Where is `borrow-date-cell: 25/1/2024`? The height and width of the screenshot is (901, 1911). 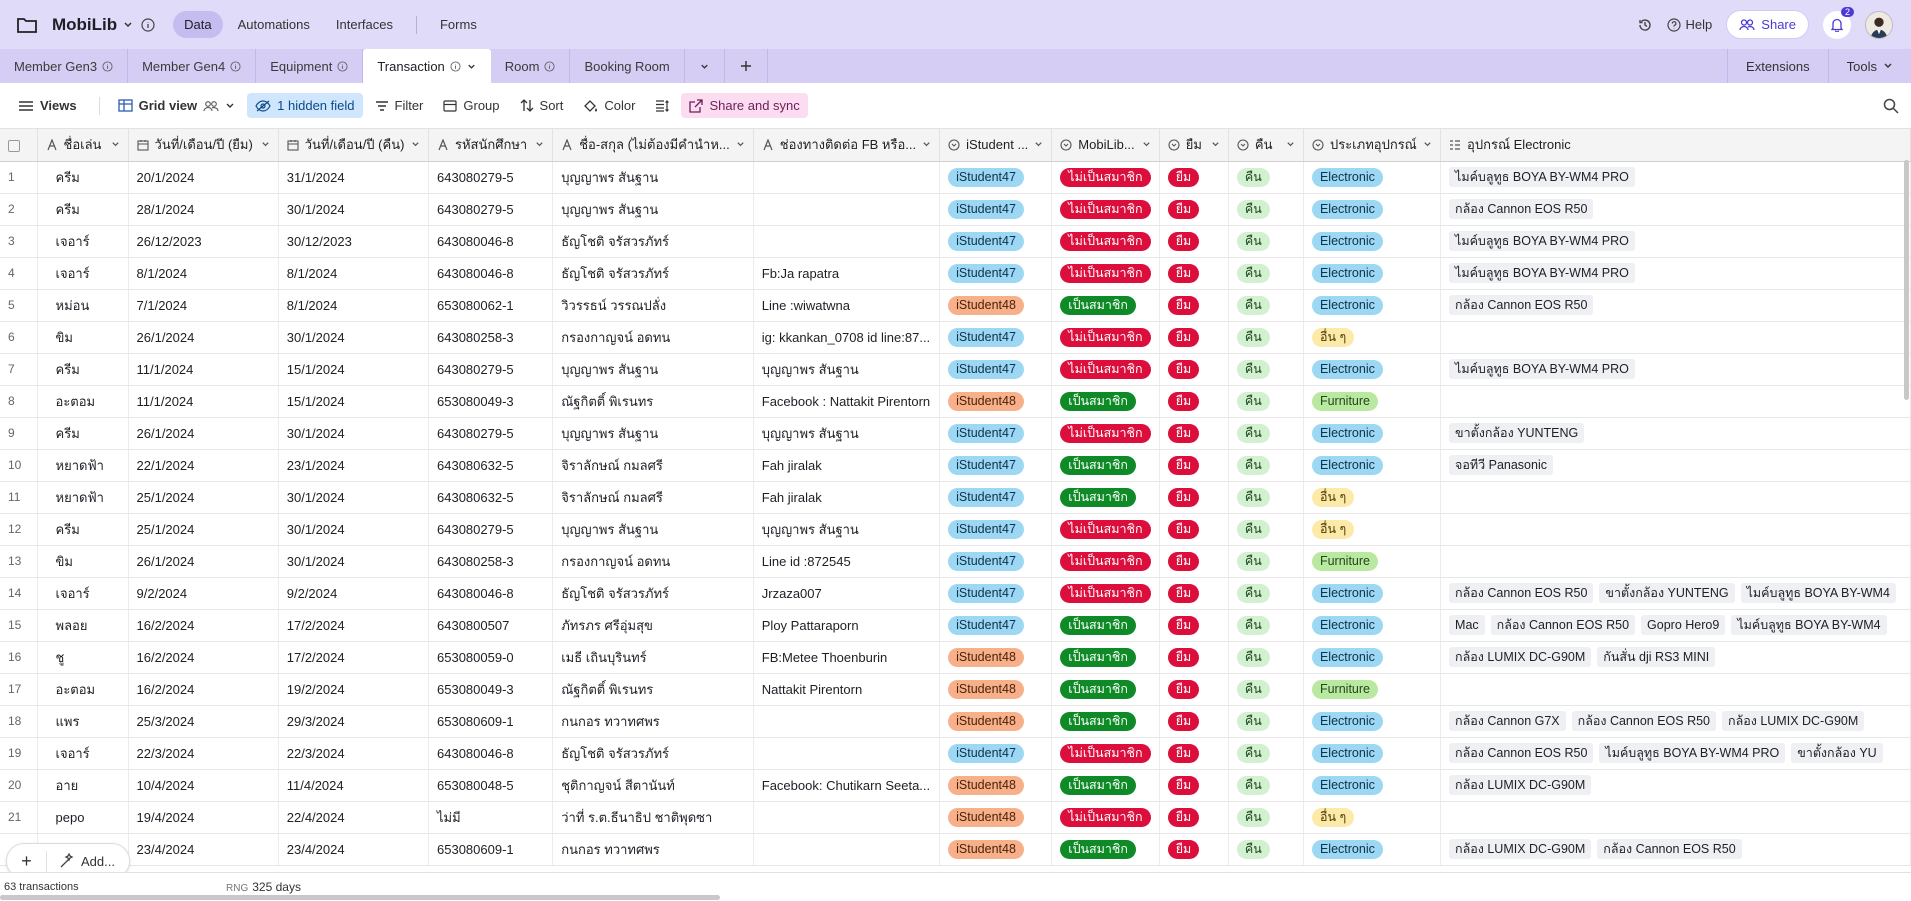 borrow-date-cell: 25/1/2024 is located at coordinates (203, 497).